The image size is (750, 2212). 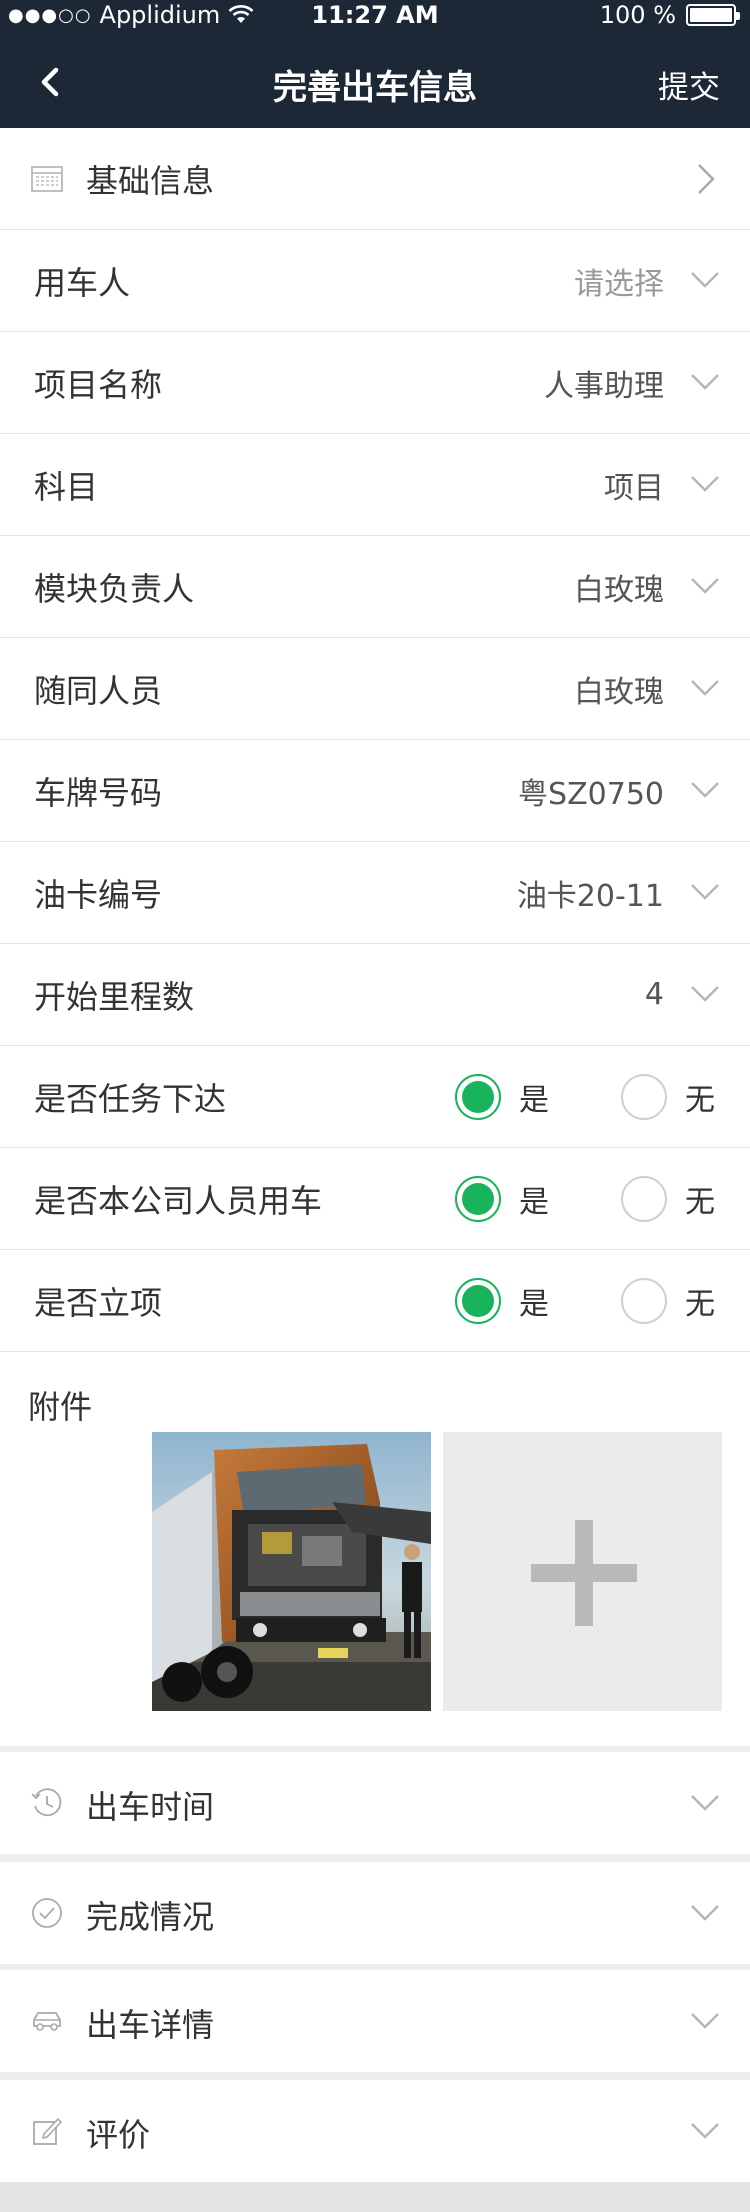 I want to click on check-circle-icon, so click(x=47, y=1913).